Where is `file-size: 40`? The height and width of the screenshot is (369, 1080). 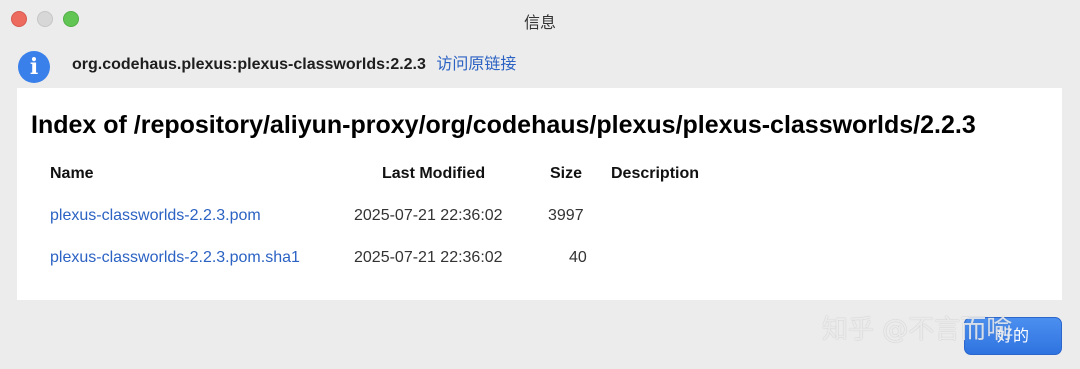
file-size: 40 is located at coordinates (578, 257).